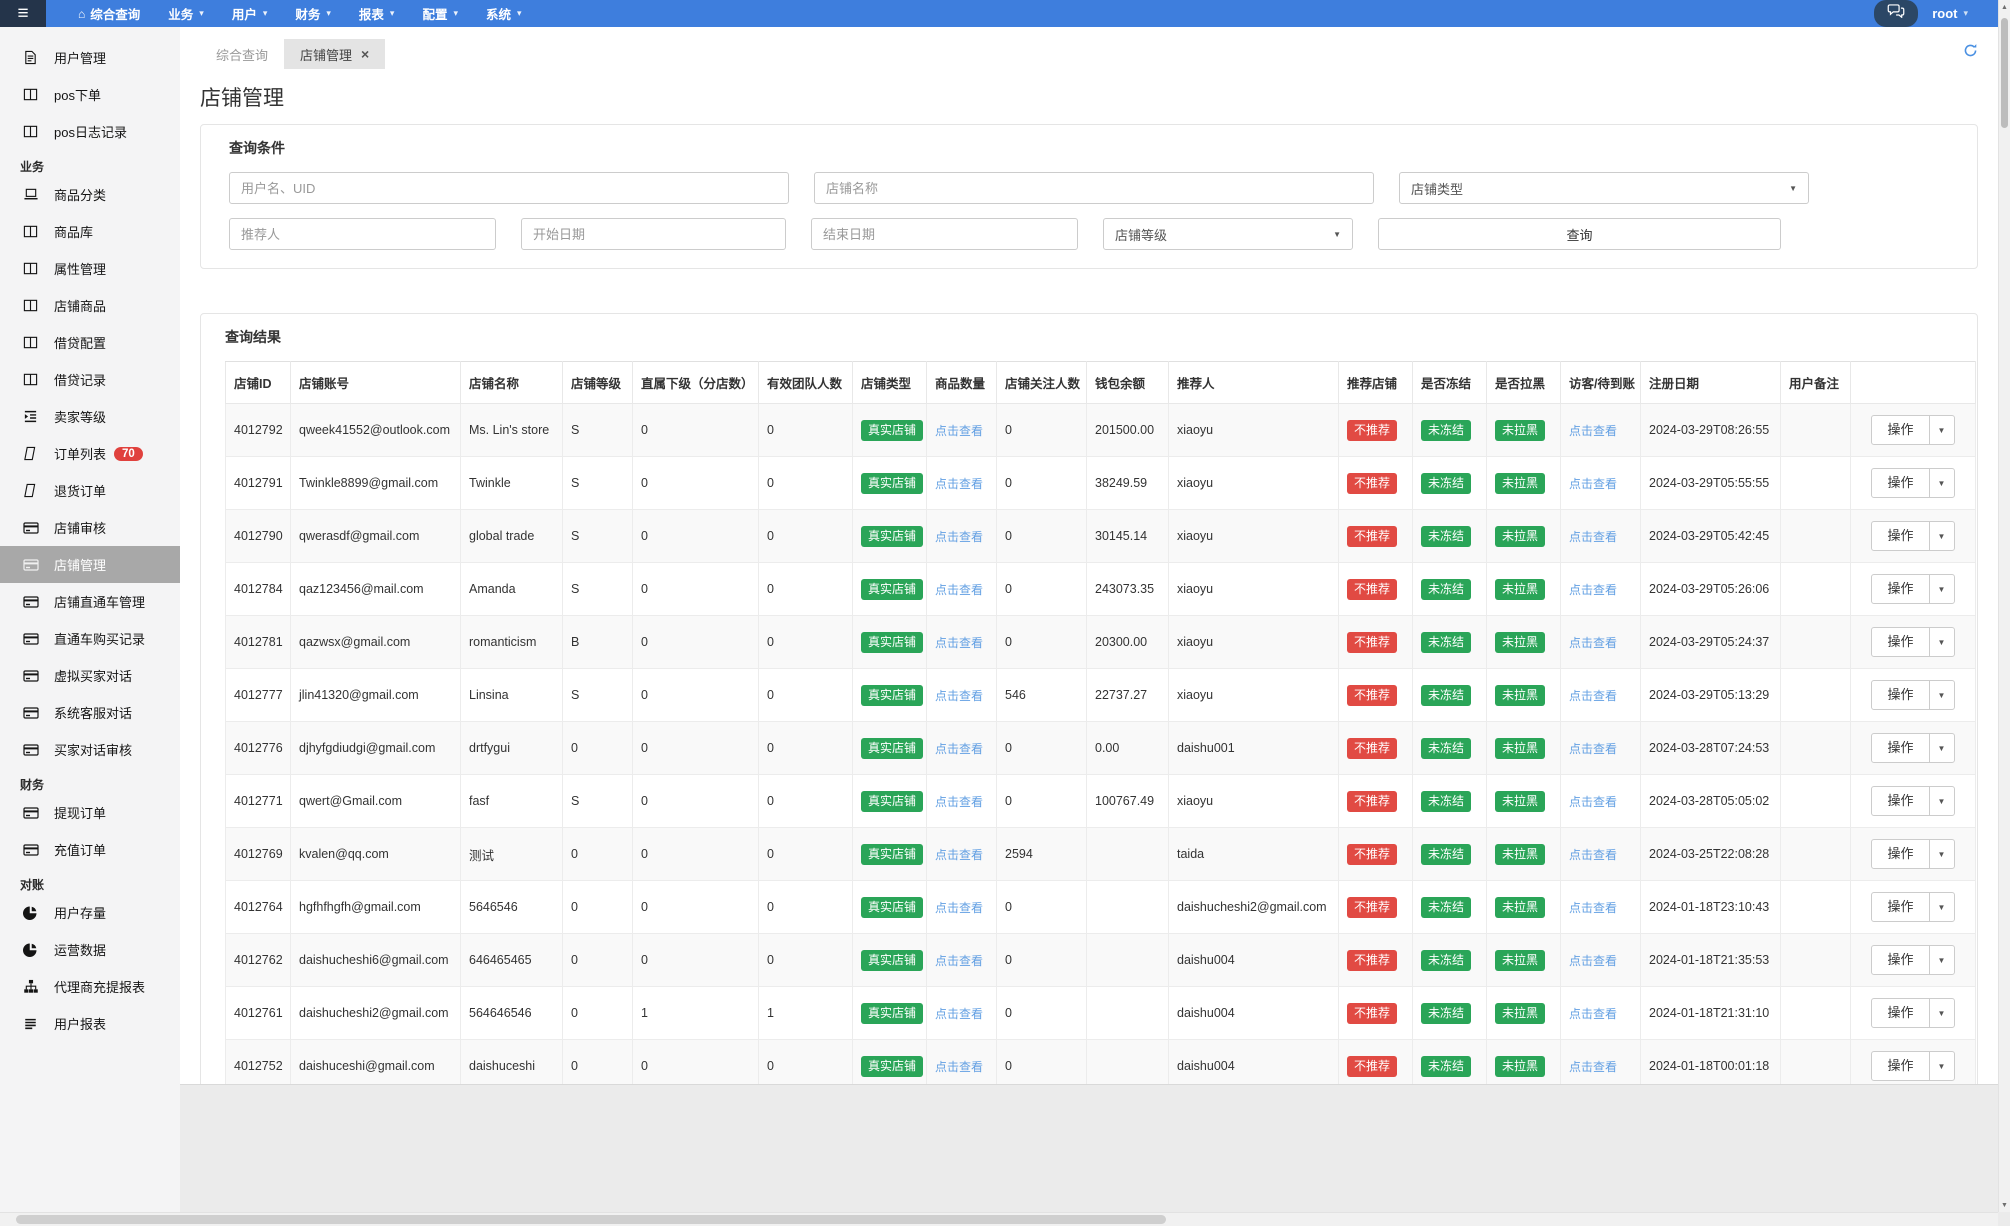  What do you see at coordinates (90, 912) in the screenshot?
I see `sidebar-item: 用户存量` at bounding box center [90, 912].